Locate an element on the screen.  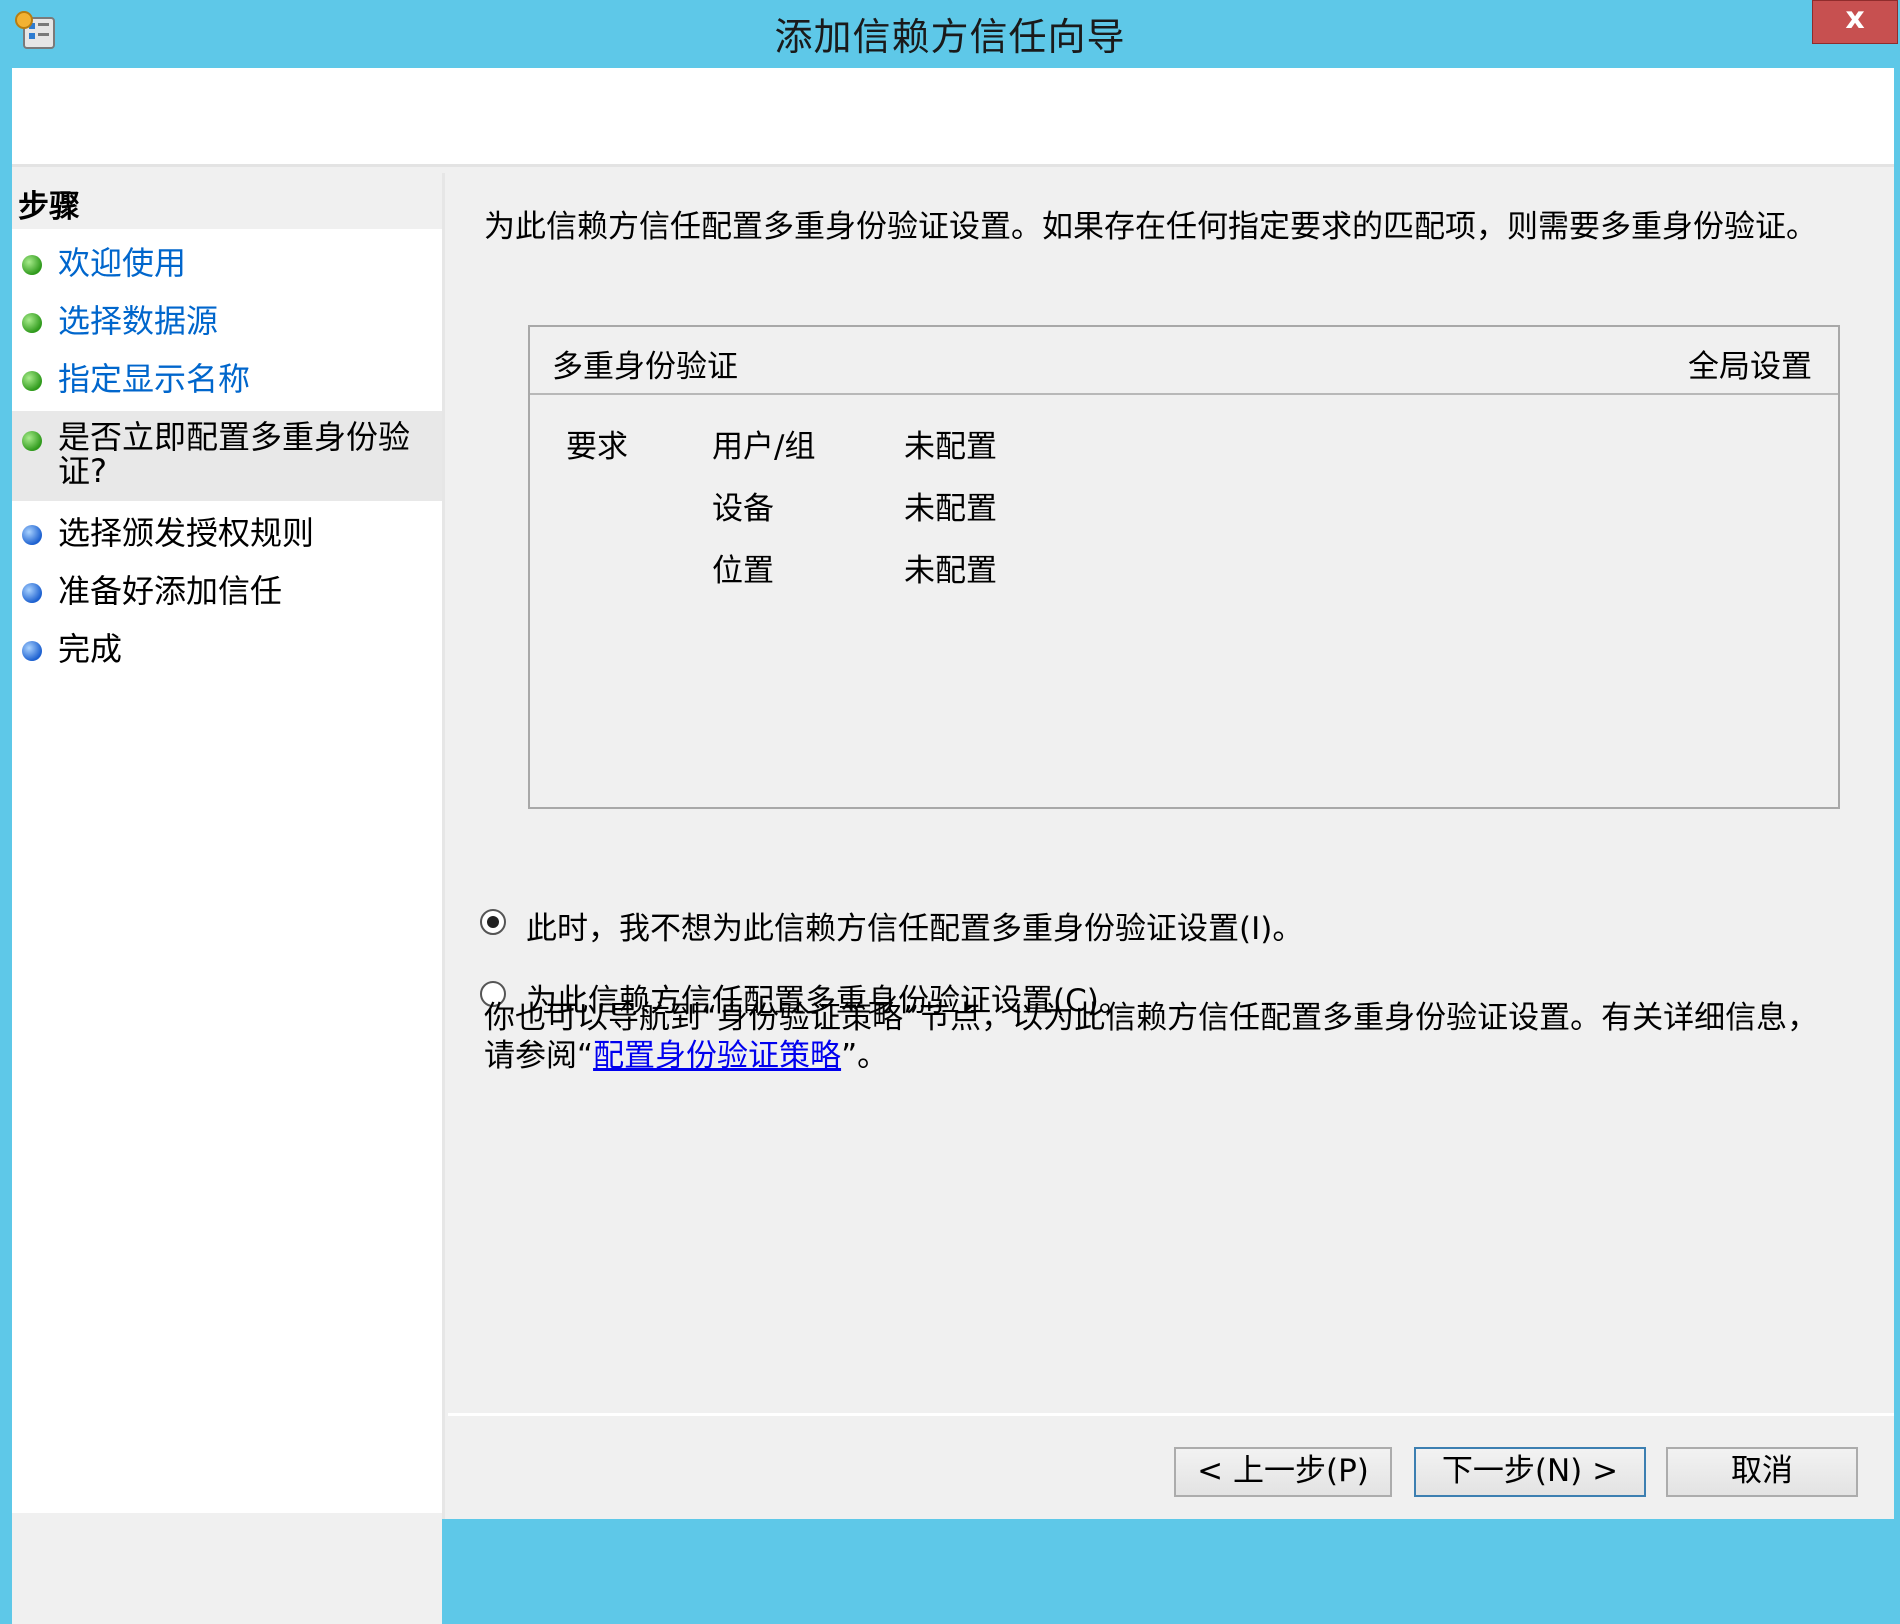
mfa-box-header: 多重身份验证 全局设置 is located at coordinates (1184, 361).